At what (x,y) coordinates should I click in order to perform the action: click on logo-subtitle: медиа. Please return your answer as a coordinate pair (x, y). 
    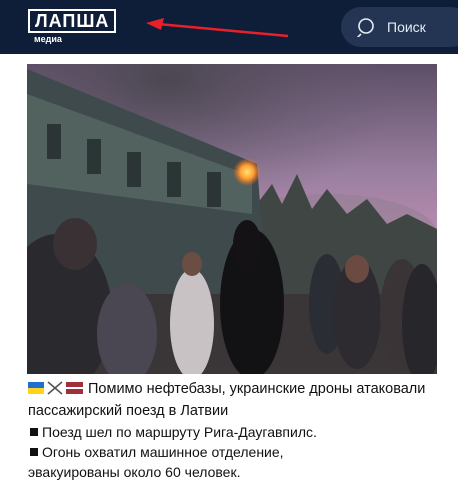
    Looking at the image, I should click on (48, 39).